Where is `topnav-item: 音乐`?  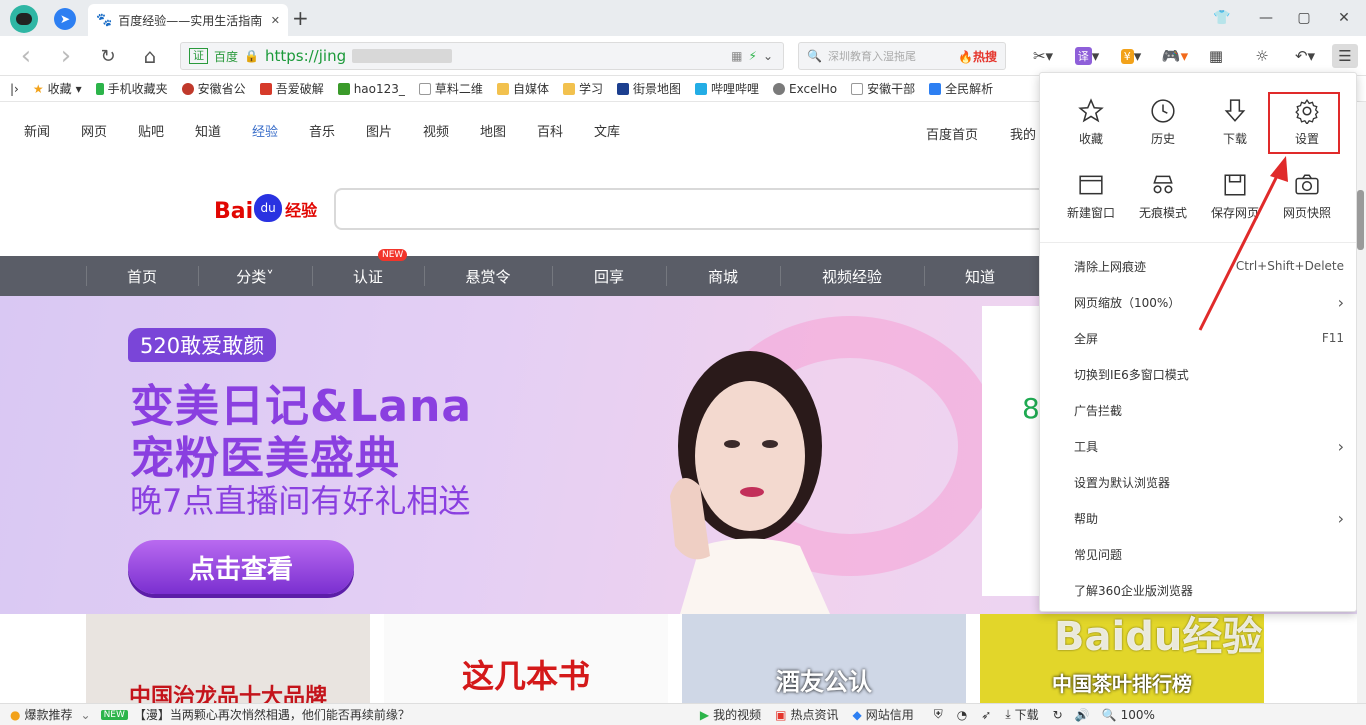 topnav-item: 音乐 is located at coordinates (337, 130).